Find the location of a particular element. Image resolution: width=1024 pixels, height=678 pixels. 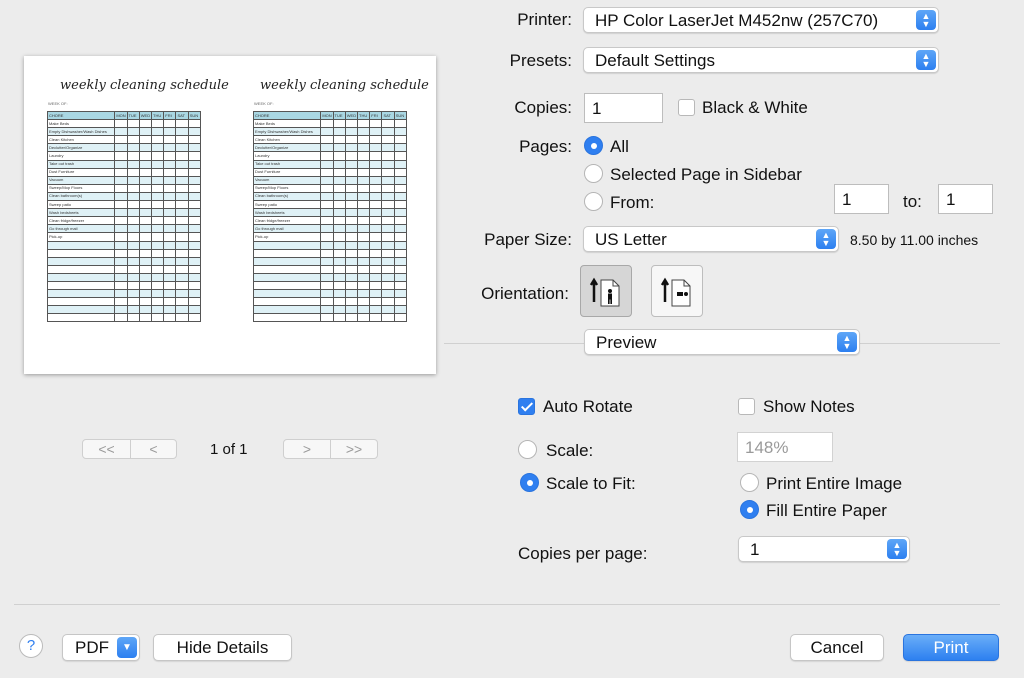

auto-rotate-checkbox is located at coordinates (526, 406).